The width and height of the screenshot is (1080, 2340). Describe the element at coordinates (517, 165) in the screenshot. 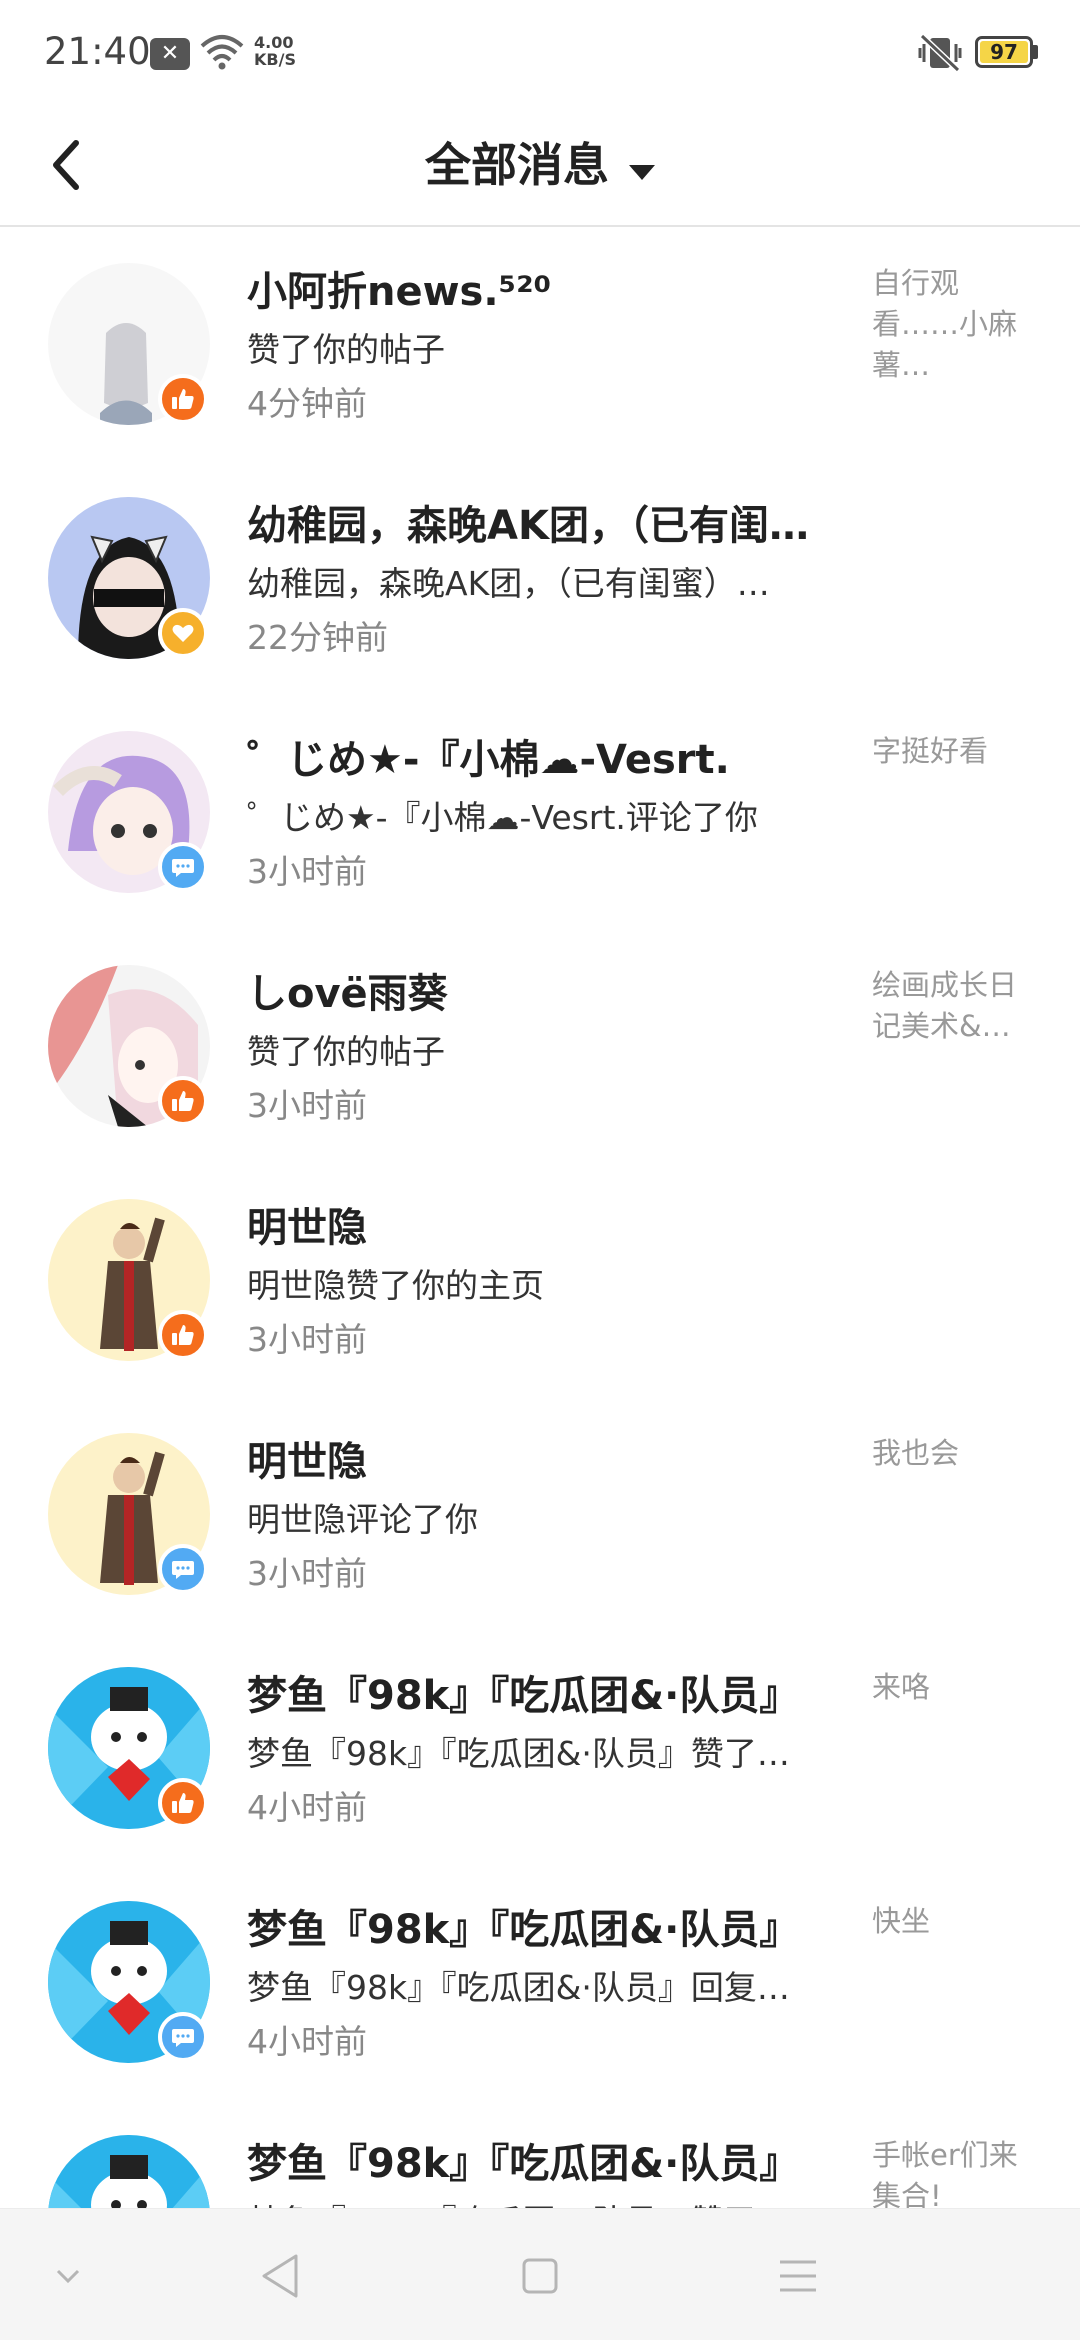

I see `page-title: 全部消息` at that location.